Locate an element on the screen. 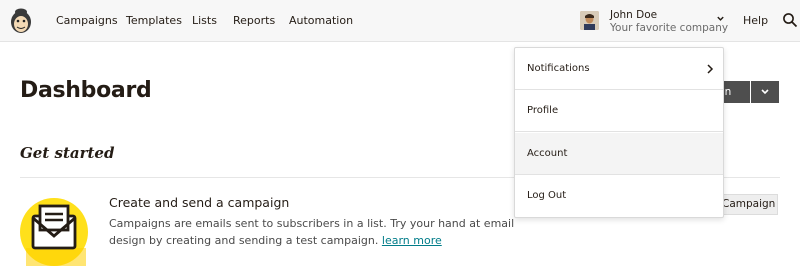 Image resolution: width=800 pixels, height=266 pixels. nav-automation: Automation is located at coordinates (321, 20).